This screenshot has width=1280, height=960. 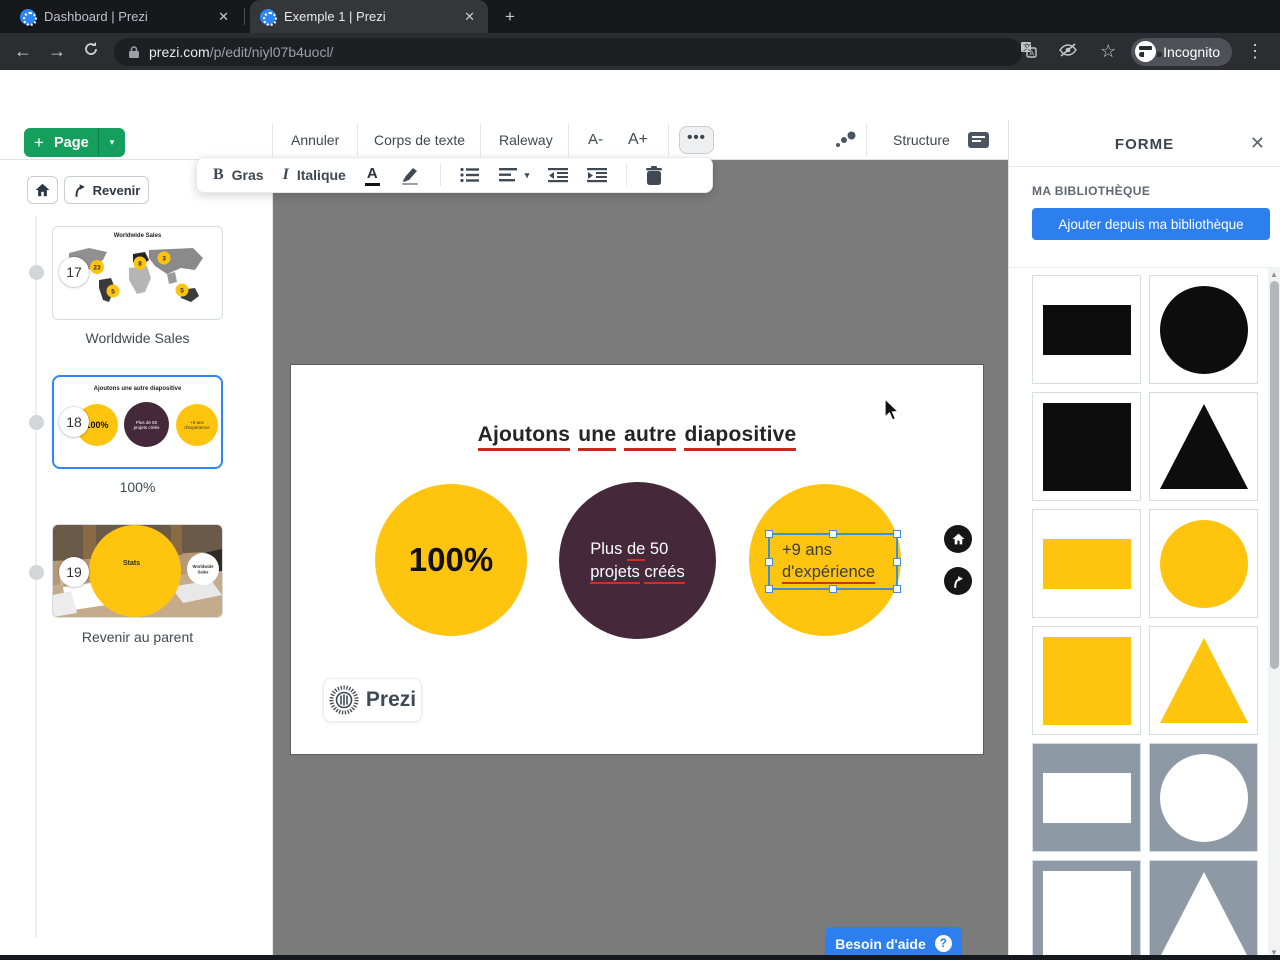 I want to click on selected-text-box: +9 ans d'expérience, so click(x=833, y=561).